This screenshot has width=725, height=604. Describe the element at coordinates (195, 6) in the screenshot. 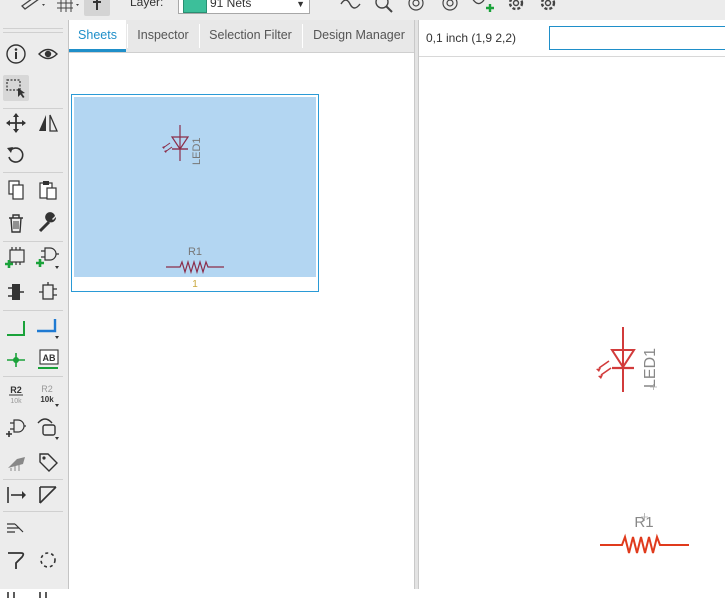

I see `layer-color-swatch` at that location.